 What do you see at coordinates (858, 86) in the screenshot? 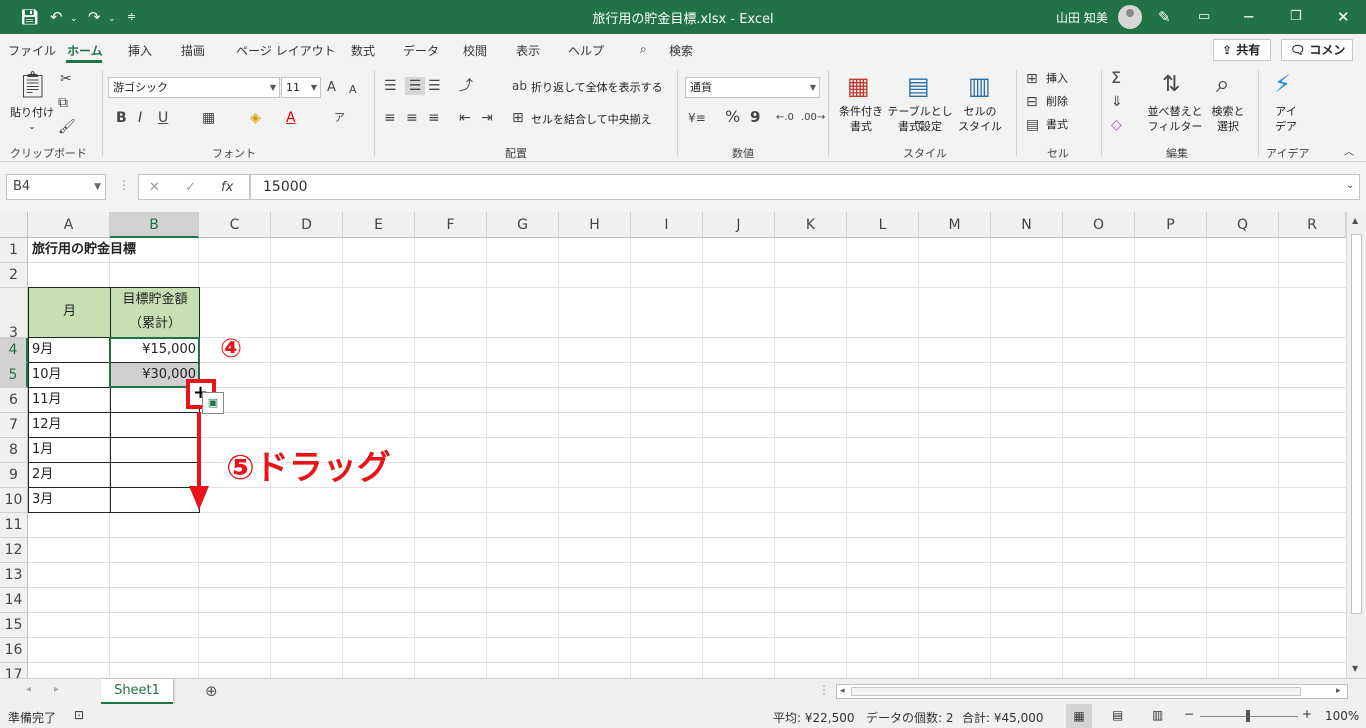
I see `conditional-format-icon: ▦` at bounding box center [858, 86].